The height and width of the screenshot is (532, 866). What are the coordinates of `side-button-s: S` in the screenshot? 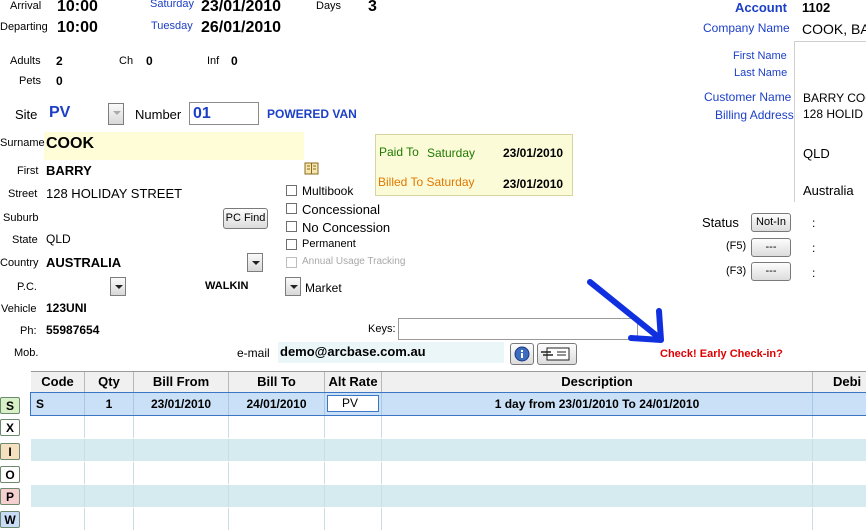 It's located at (10, 405).